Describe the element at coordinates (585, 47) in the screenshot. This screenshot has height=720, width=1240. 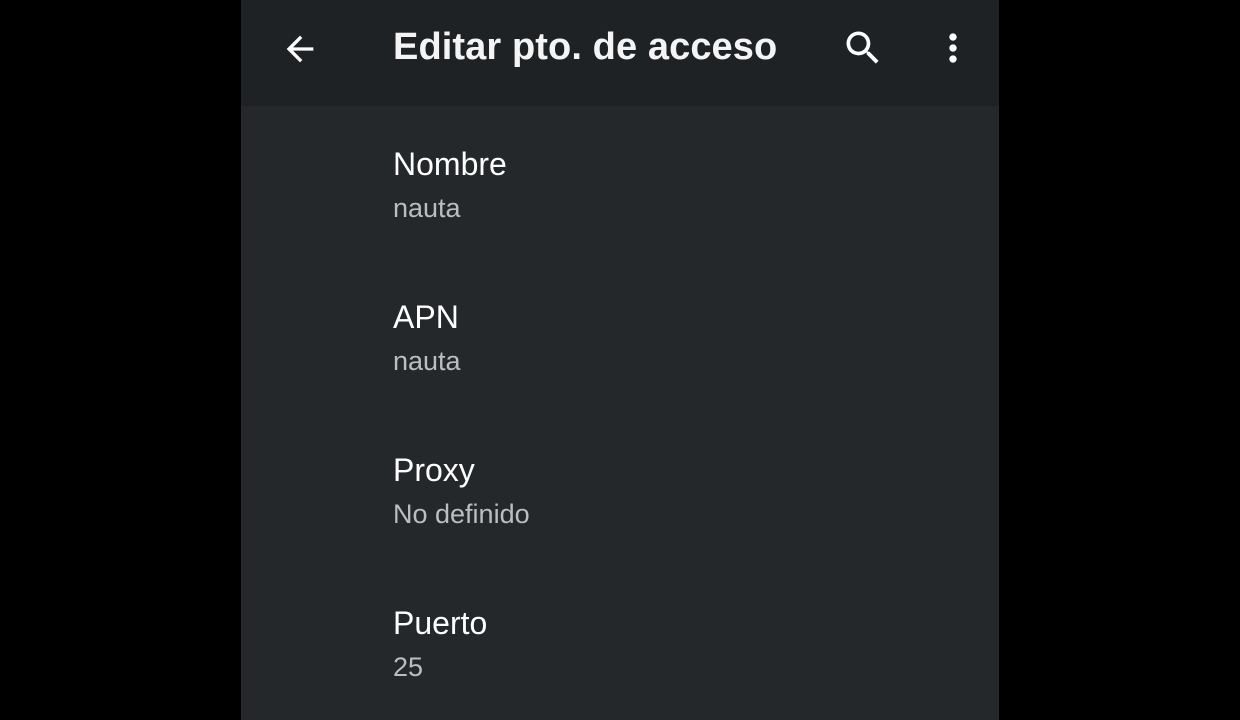
I see `page-title: Editar pto. de acceso` at that location.